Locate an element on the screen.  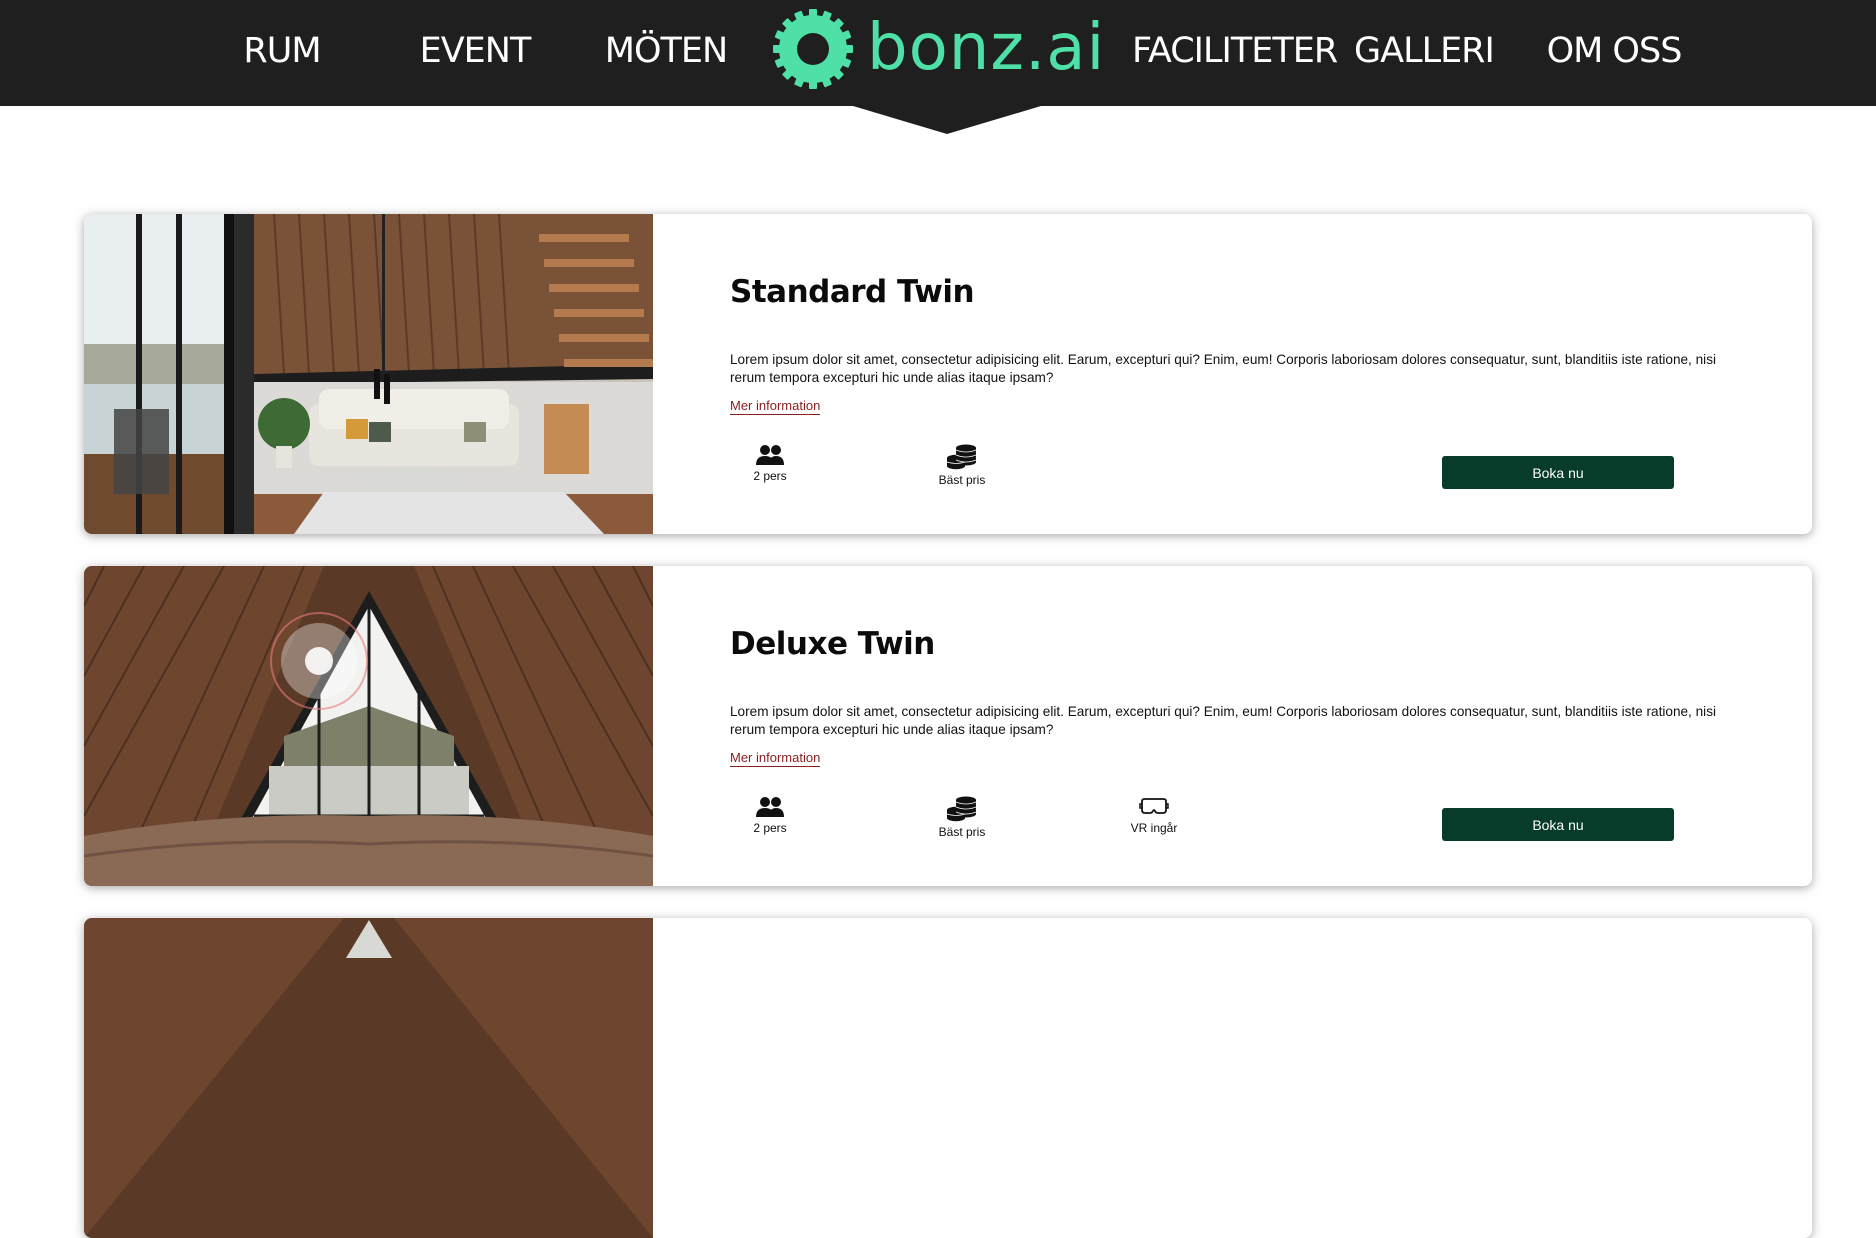
brand-logo: bonz.ai is located at coordinates (939, 50).